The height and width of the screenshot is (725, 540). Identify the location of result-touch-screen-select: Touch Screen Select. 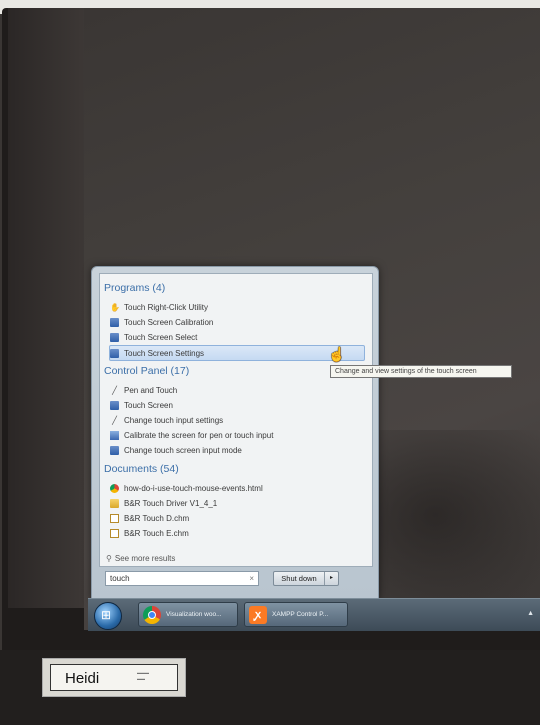
(237, 337).